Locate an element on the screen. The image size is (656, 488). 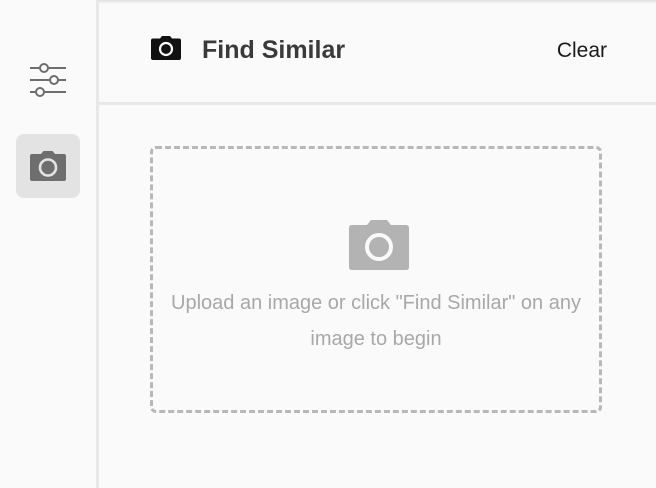
side-rail is located at coordinates (48, 244).